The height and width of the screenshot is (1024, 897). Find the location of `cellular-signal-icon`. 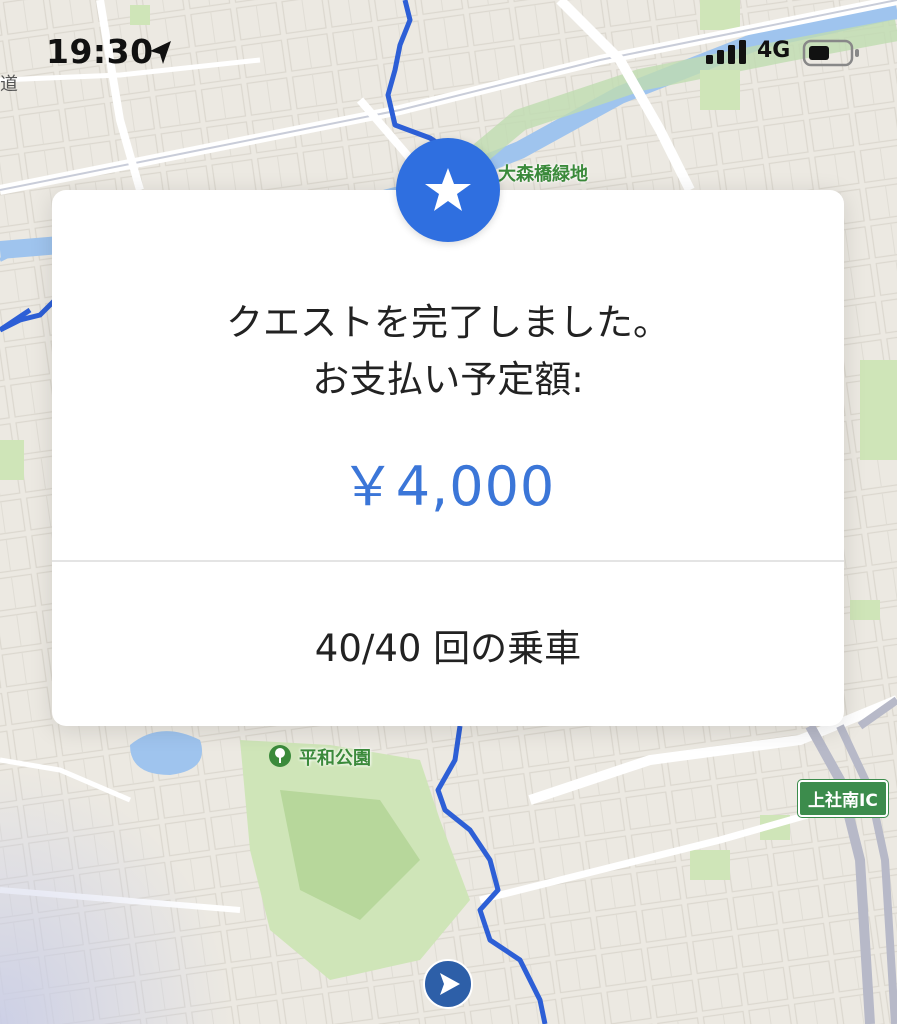

cellular-signal-icon is located at coordinates (726, 52).